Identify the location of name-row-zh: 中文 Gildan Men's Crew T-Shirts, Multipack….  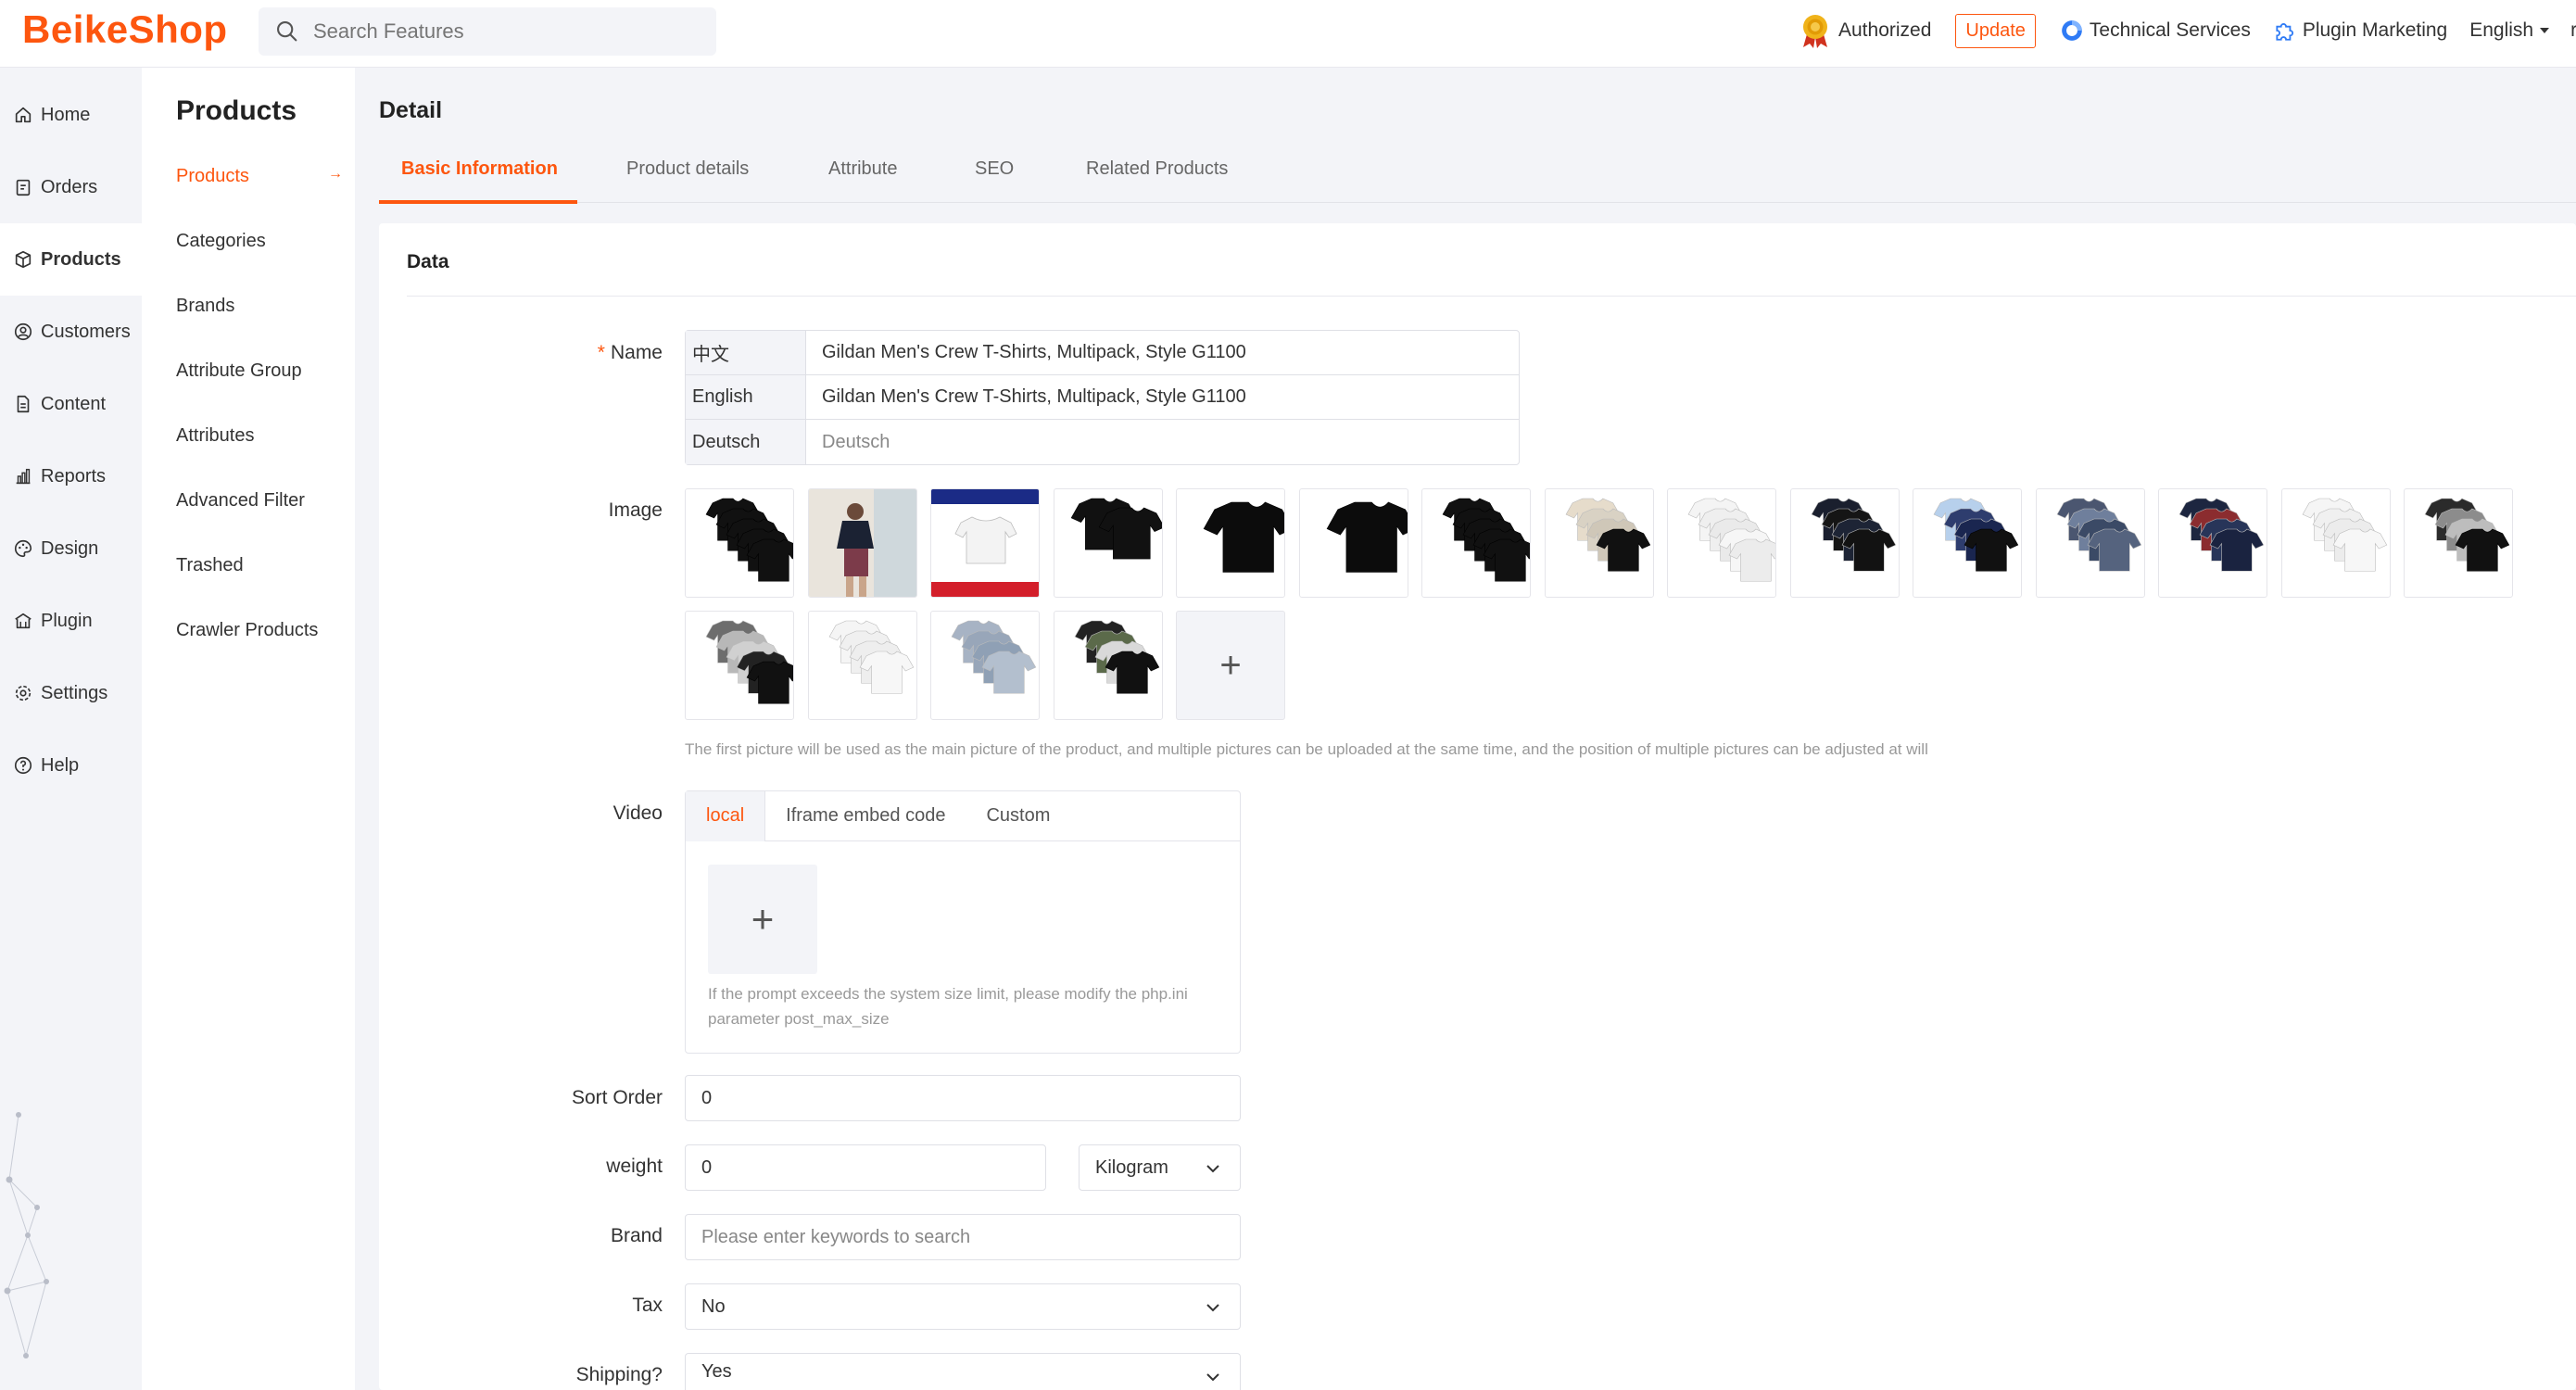
(1102, 353).